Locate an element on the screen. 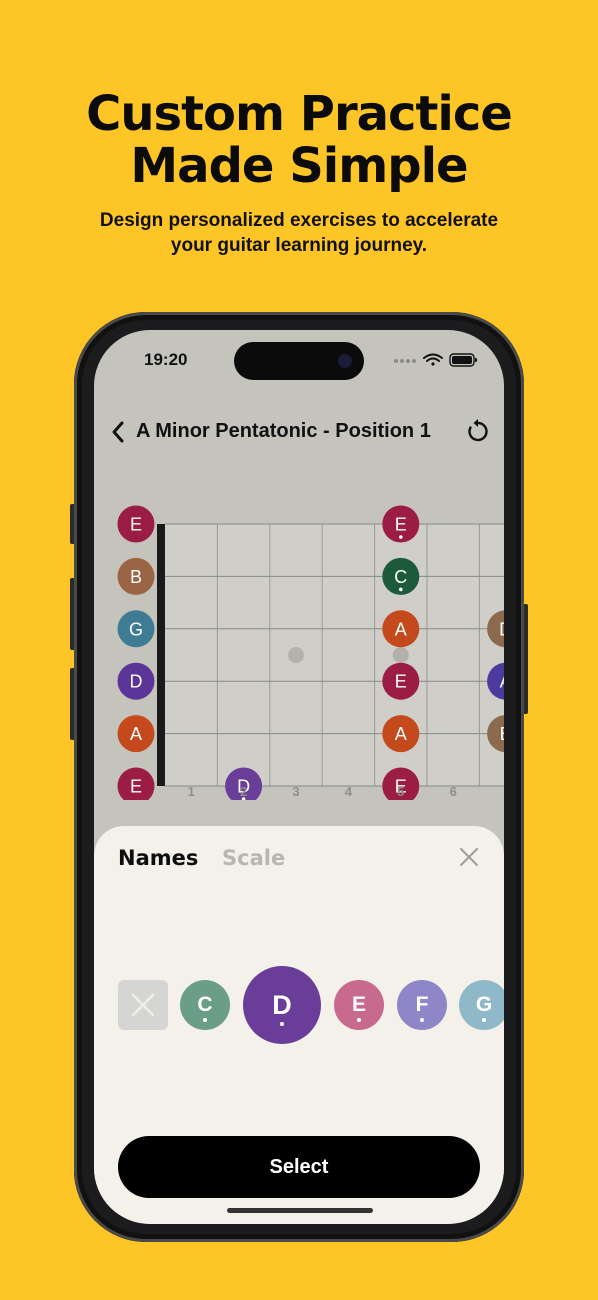  tab-names: Names is located at coordinates (158, 858).